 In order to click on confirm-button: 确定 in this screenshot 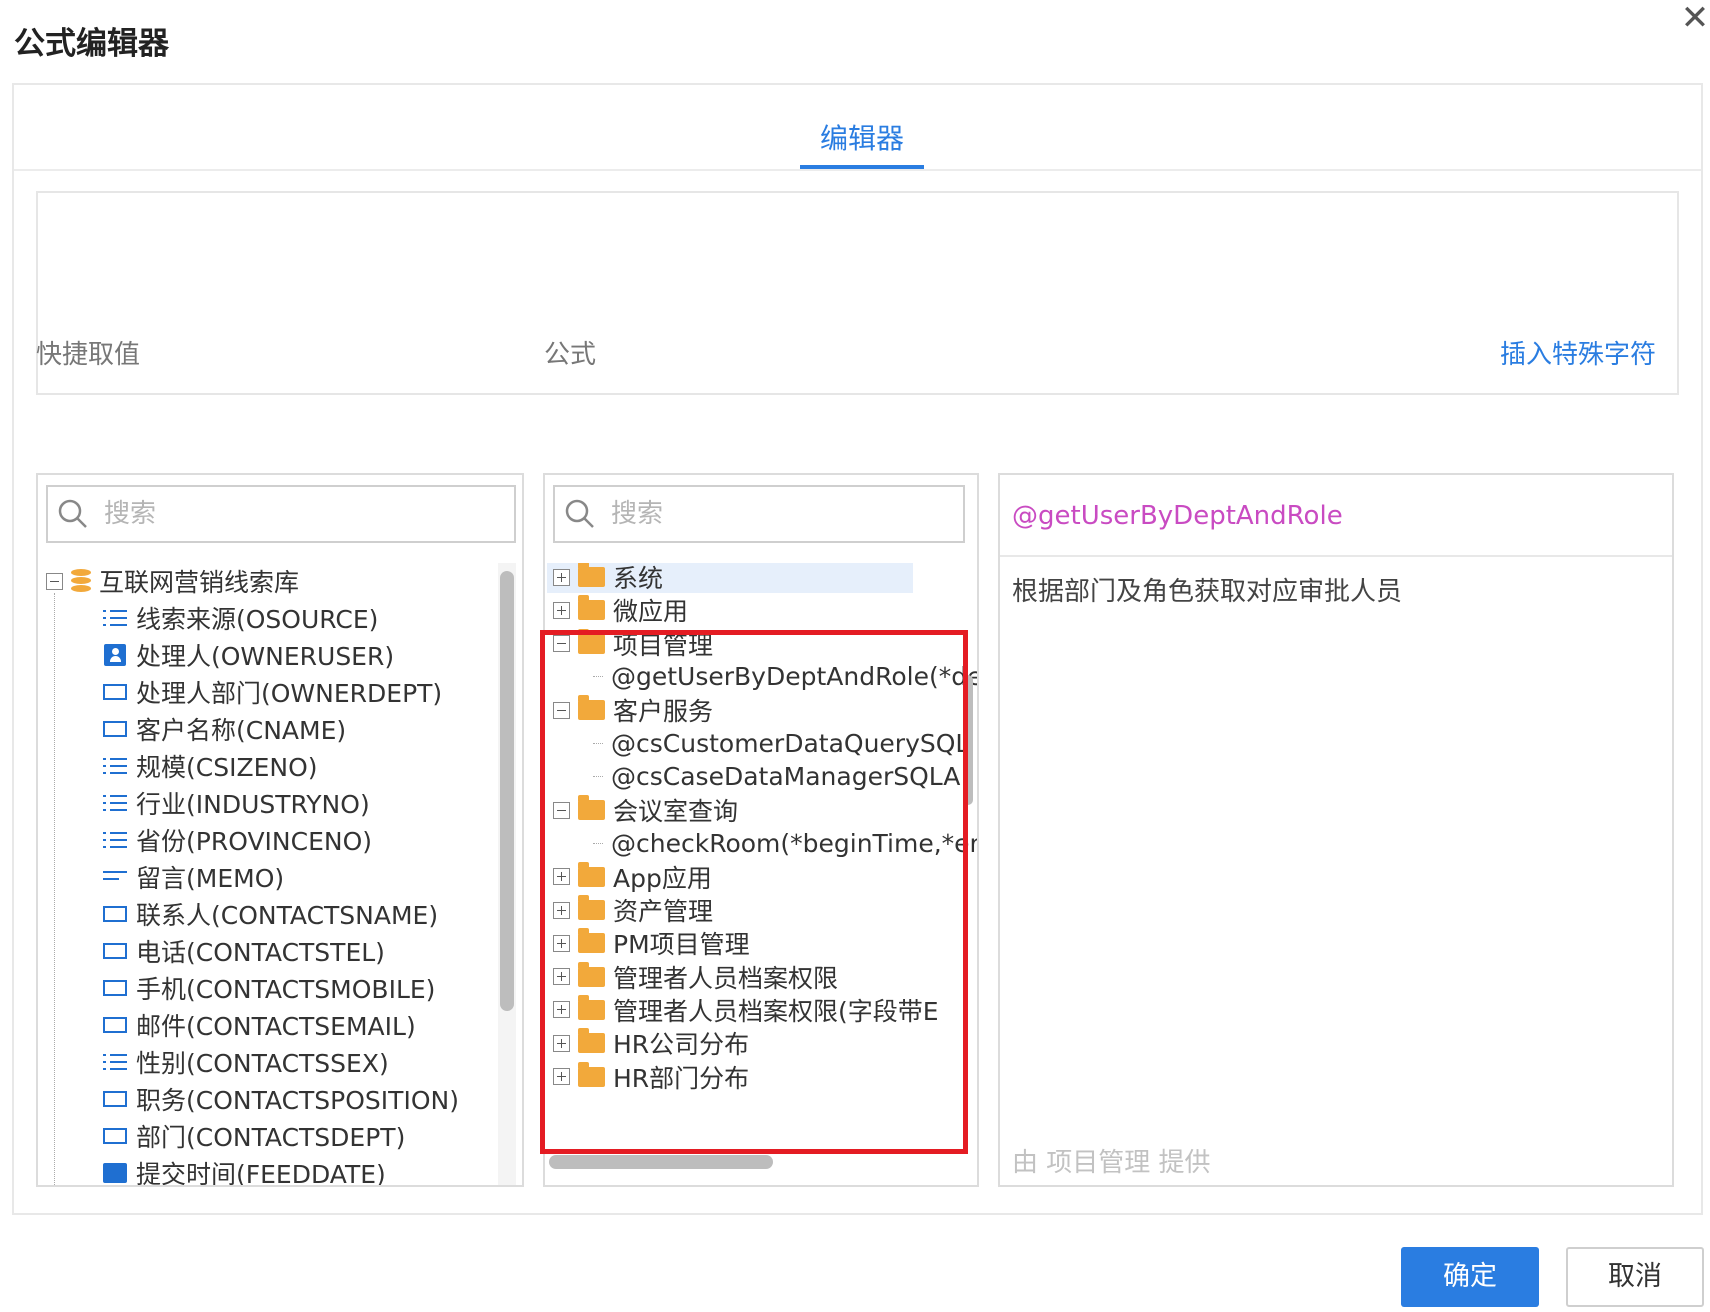, I will do `click(1470, 1277)`.